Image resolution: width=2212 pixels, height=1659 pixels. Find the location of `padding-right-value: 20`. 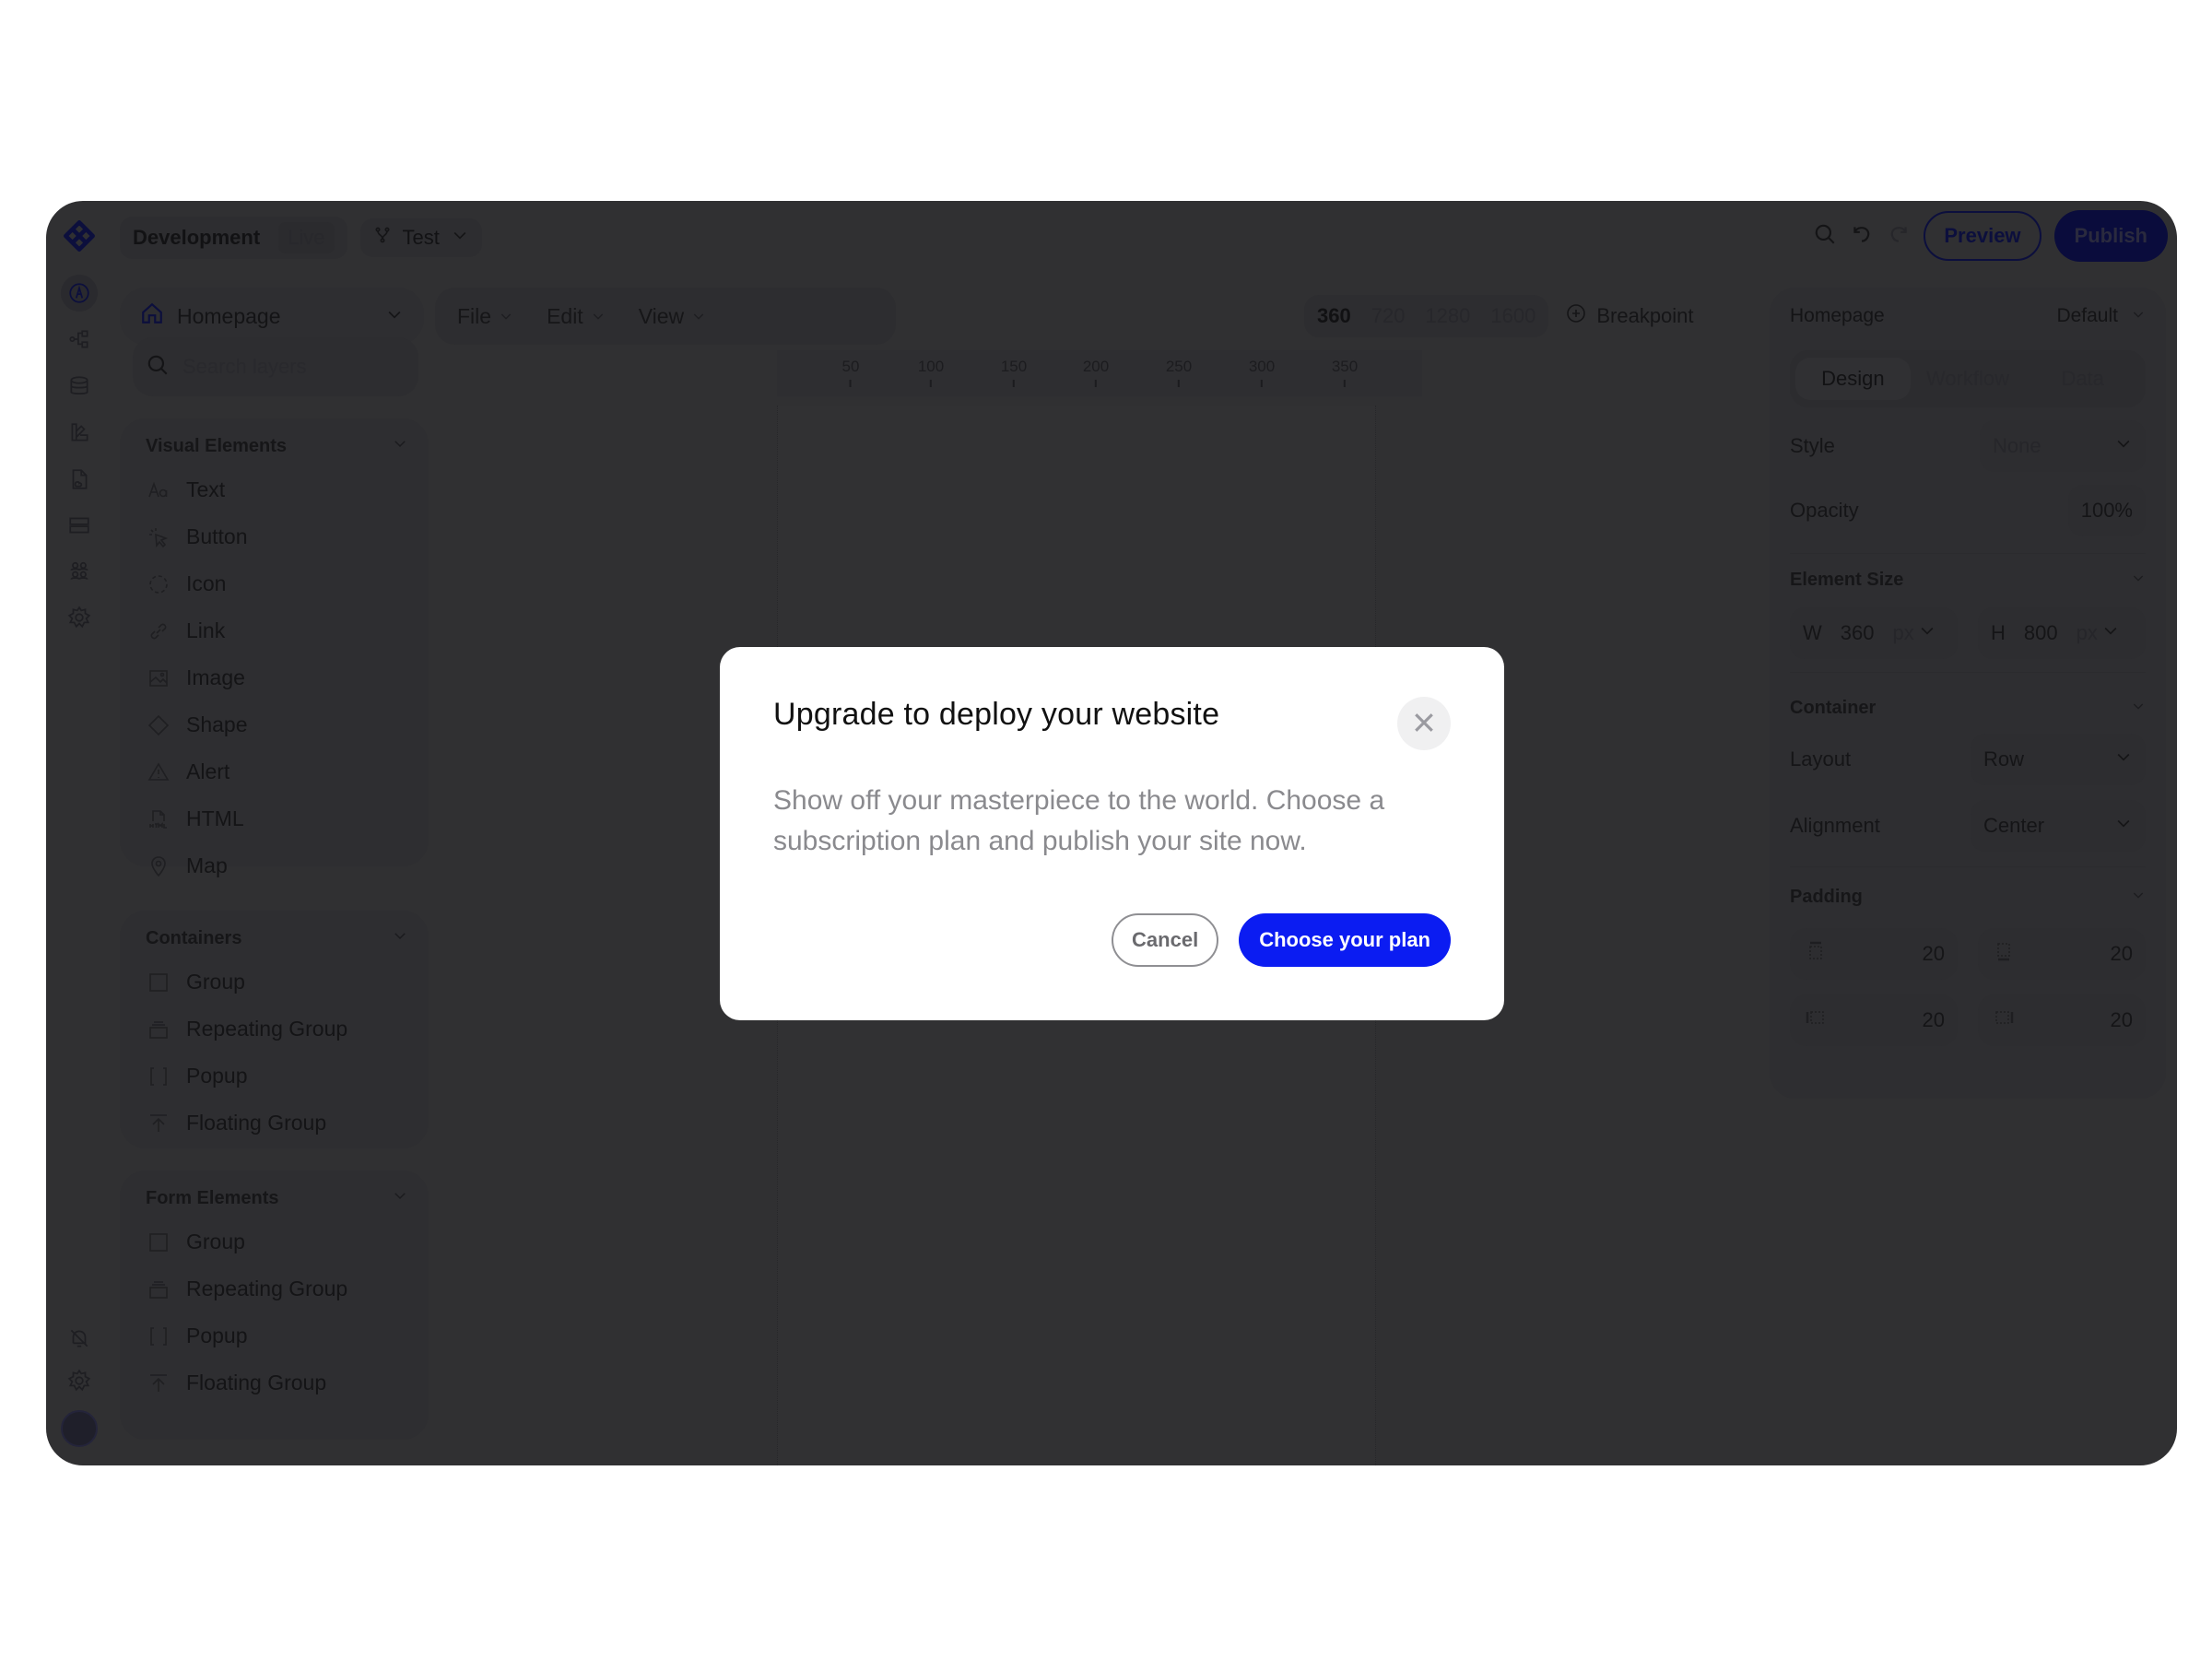

padding-right-value: 20 is located at coordinates (2121, 1019).